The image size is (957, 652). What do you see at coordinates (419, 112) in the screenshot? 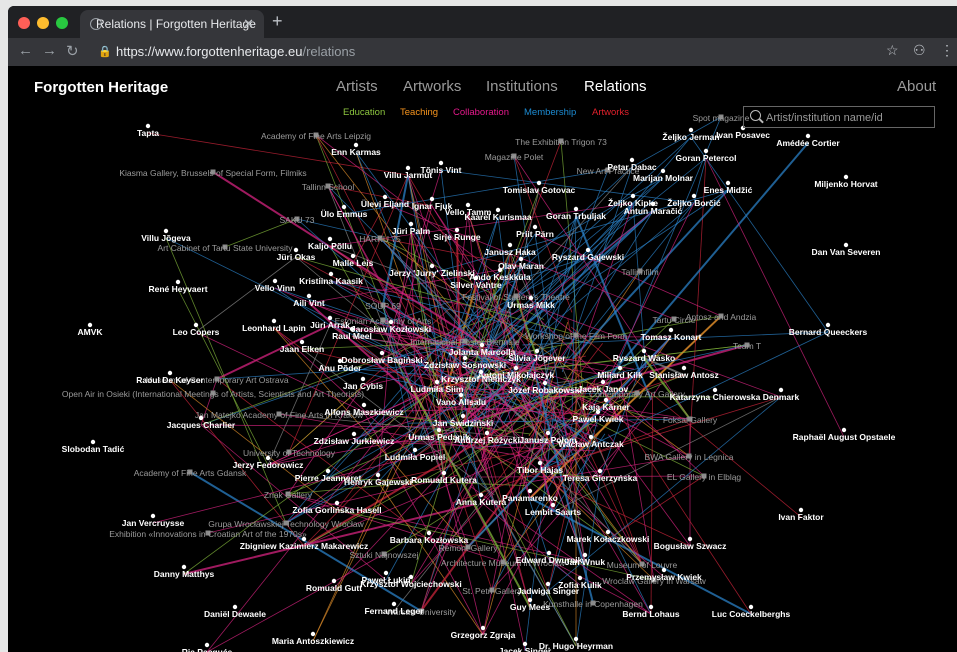
I see `legend-teaching: Teaching` at bounding box center [419, 112].